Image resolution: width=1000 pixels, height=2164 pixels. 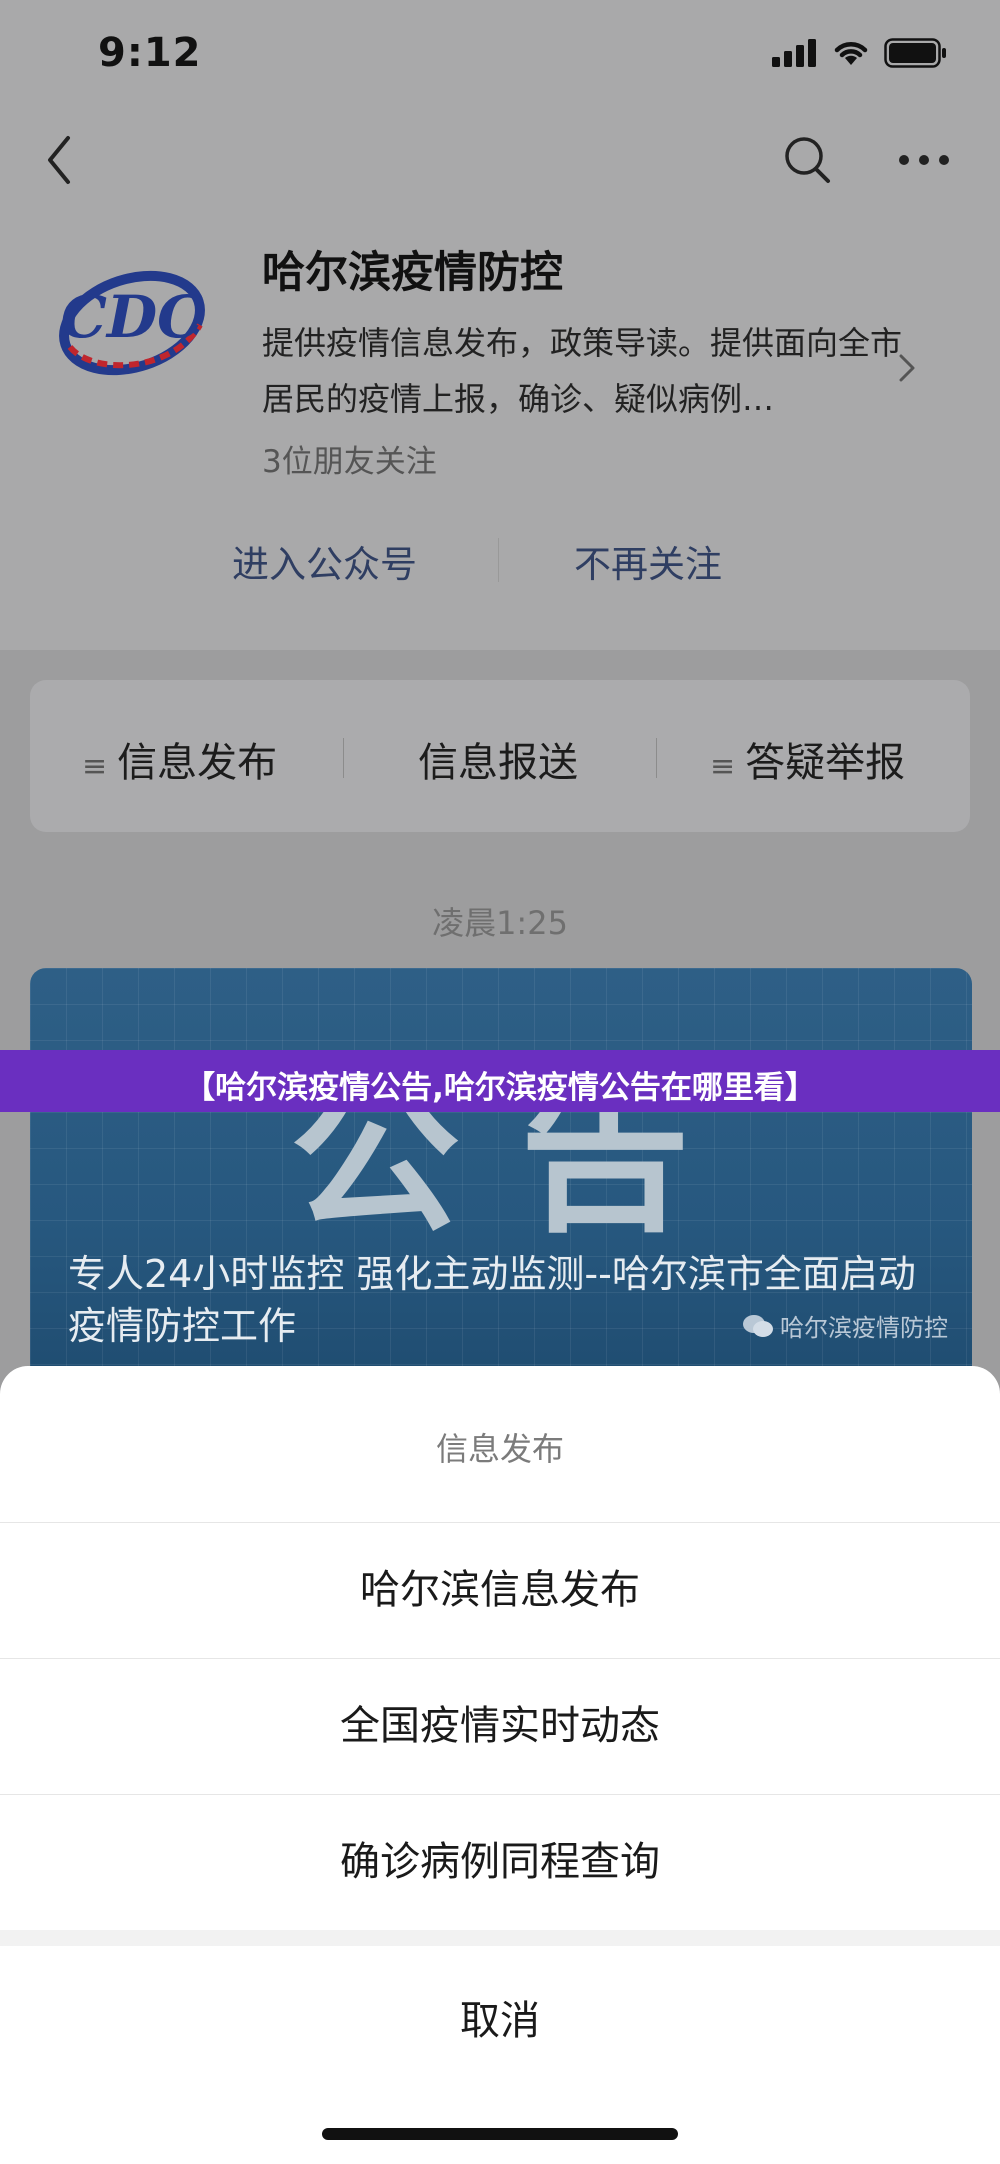 I want to click on title-banner: 【哈尔滨疫情公告,哈尔滨疫情公告在哪里看】, so click(x=500, y=1081).